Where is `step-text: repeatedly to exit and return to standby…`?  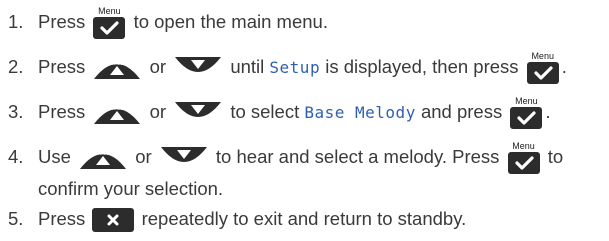 step-text: repeatedly to exit and return to standby… is located at coordinates (304, 218).